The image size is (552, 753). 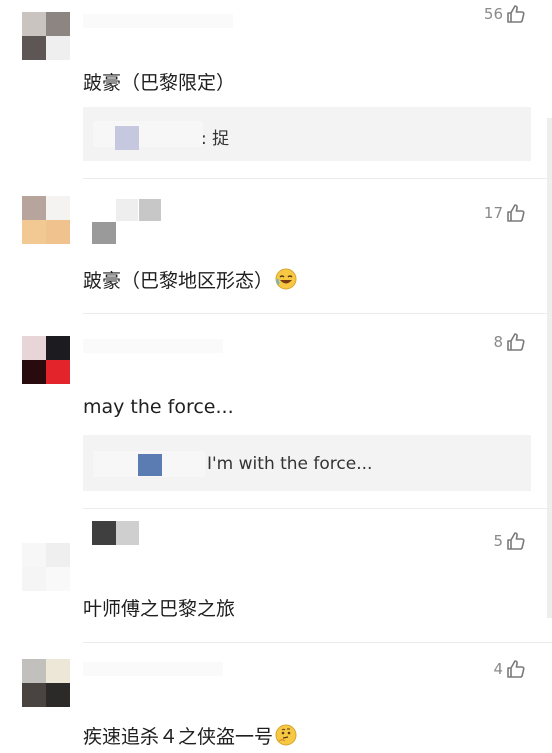 I want to click on laughing-crying-emoji-icon, so click(x=286, y=281).